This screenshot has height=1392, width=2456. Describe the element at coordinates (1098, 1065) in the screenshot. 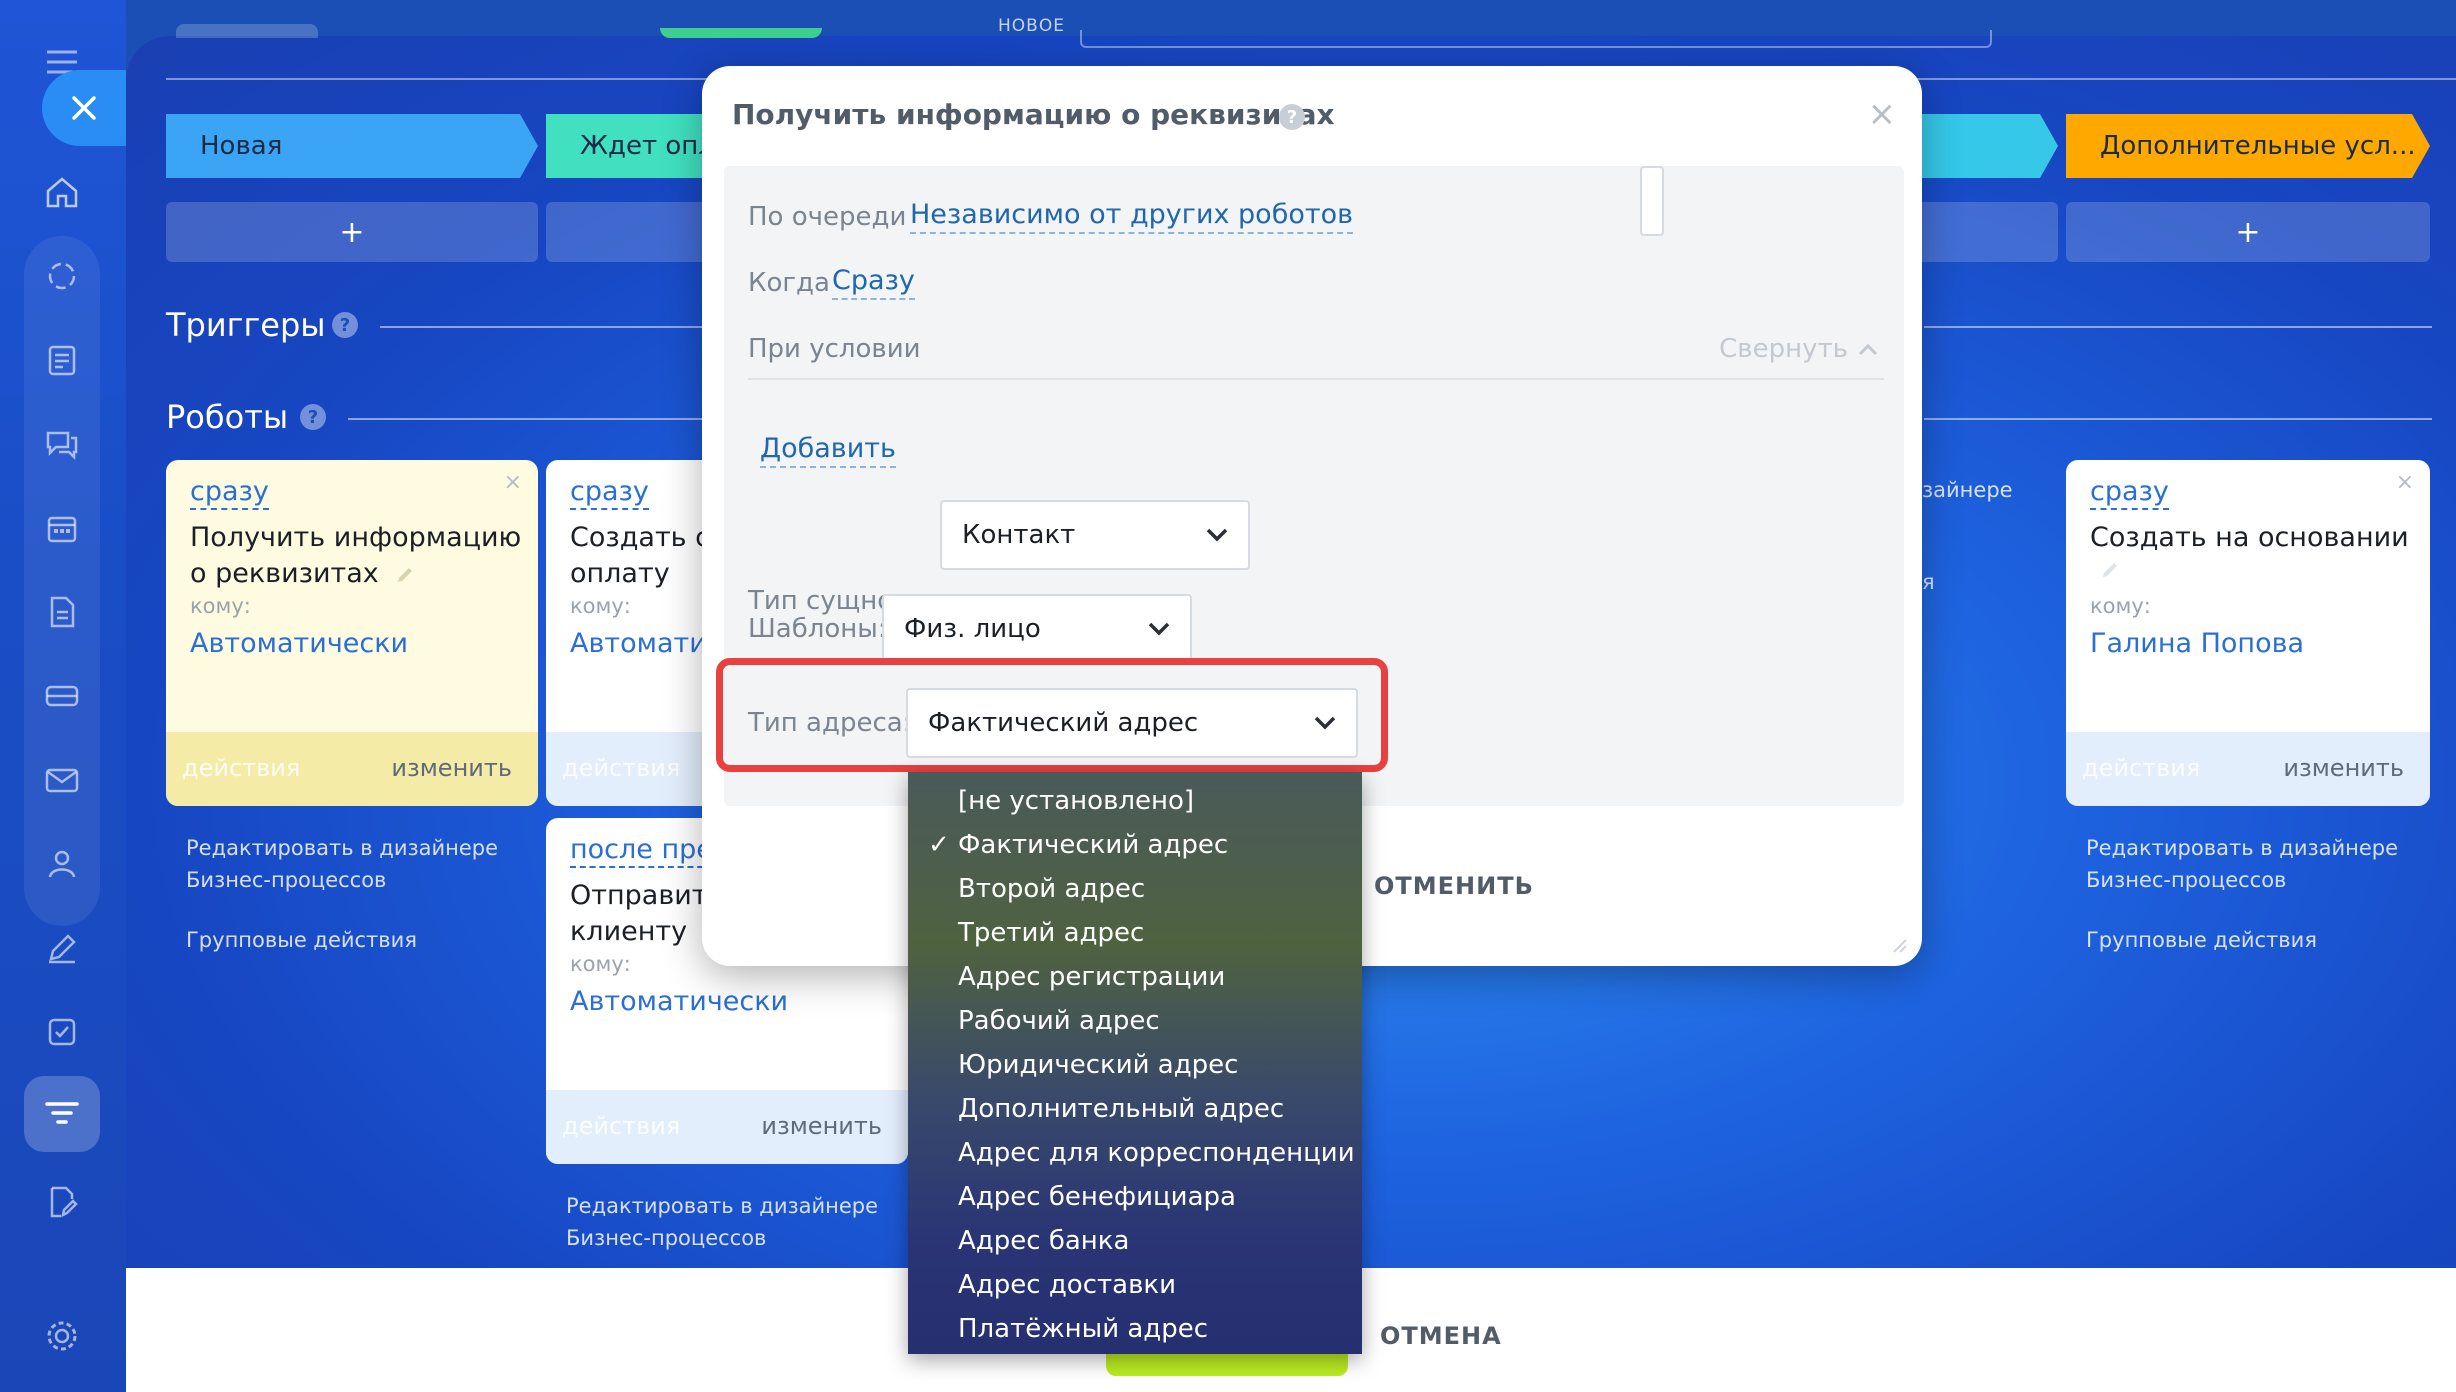

I see `dropdown-option: Юридический адрес` at that location.